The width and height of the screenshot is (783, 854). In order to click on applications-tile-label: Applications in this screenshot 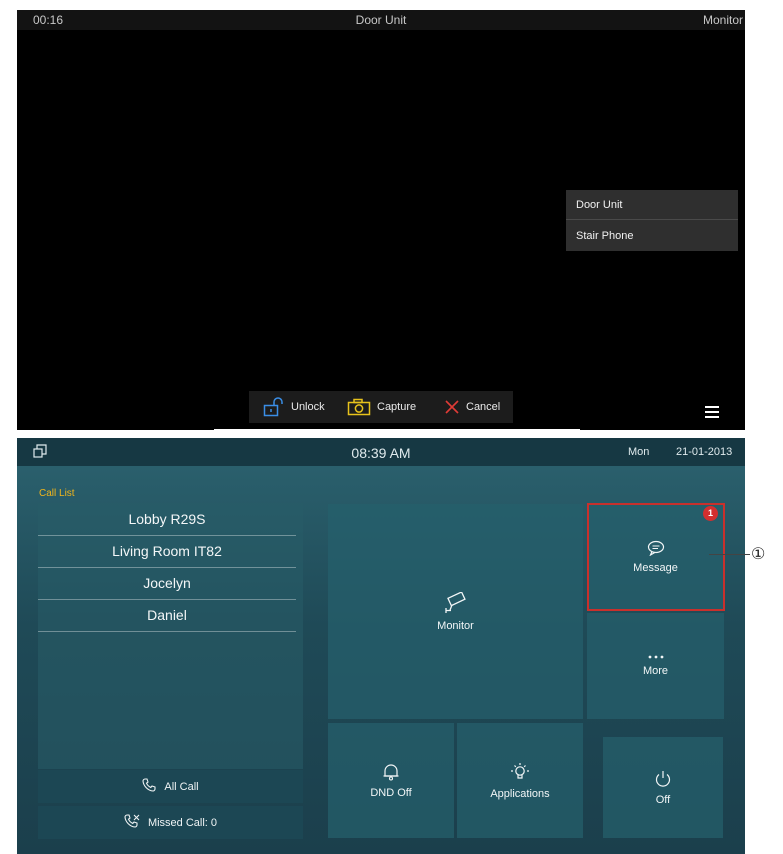, I will do `click(520, 793)`.